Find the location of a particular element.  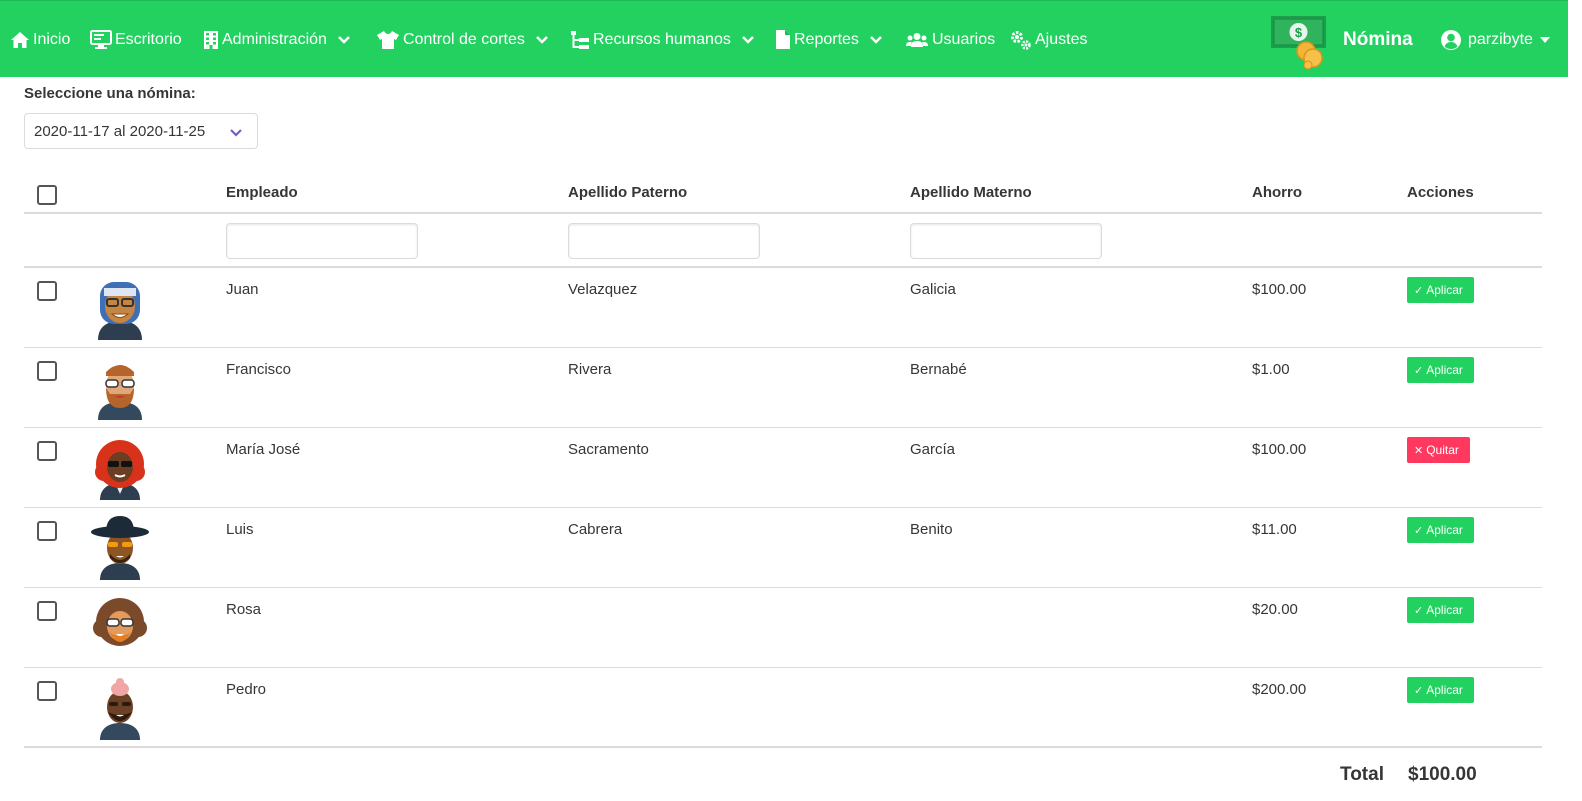

header-apellido-paterno: Apellido Paterno is located at coordinates (628, 192).